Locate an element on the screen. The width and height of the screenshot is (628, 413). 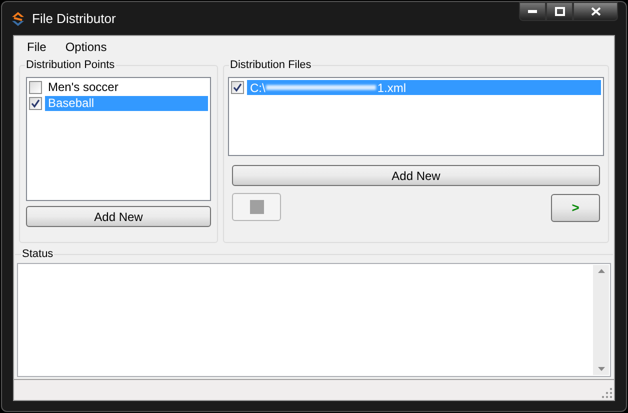
minimize-button is located at coordinates (532, 11).